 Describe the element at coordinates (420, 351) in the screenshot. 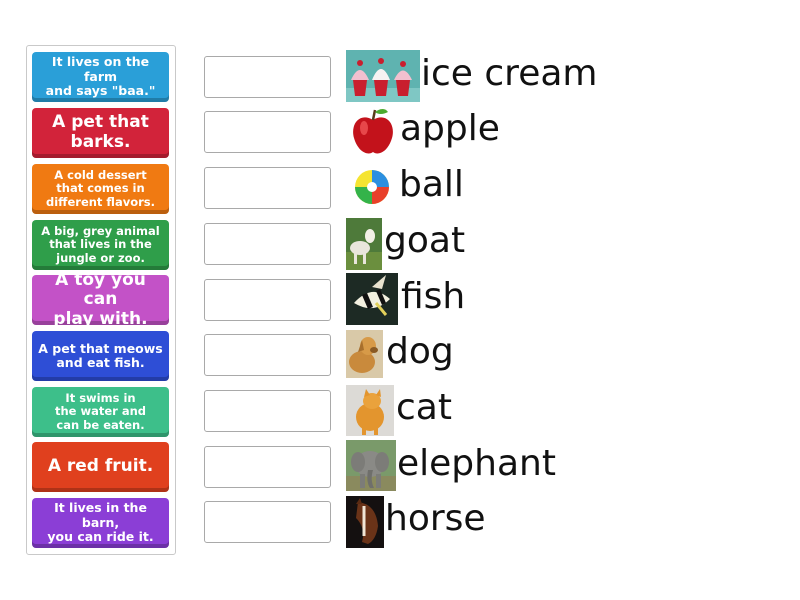

I see `word-dog: dog` at that location.